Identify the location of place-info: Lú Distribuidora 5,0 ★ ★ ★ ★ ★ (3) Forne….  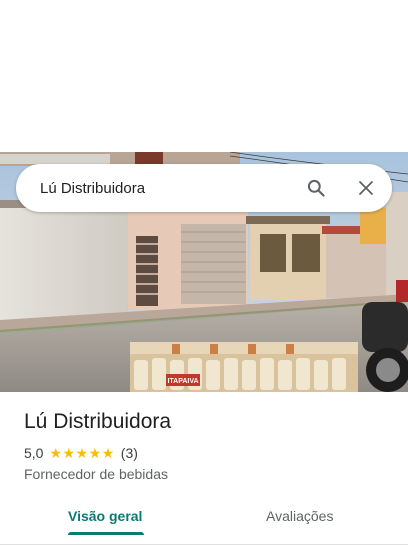
(204, 445).